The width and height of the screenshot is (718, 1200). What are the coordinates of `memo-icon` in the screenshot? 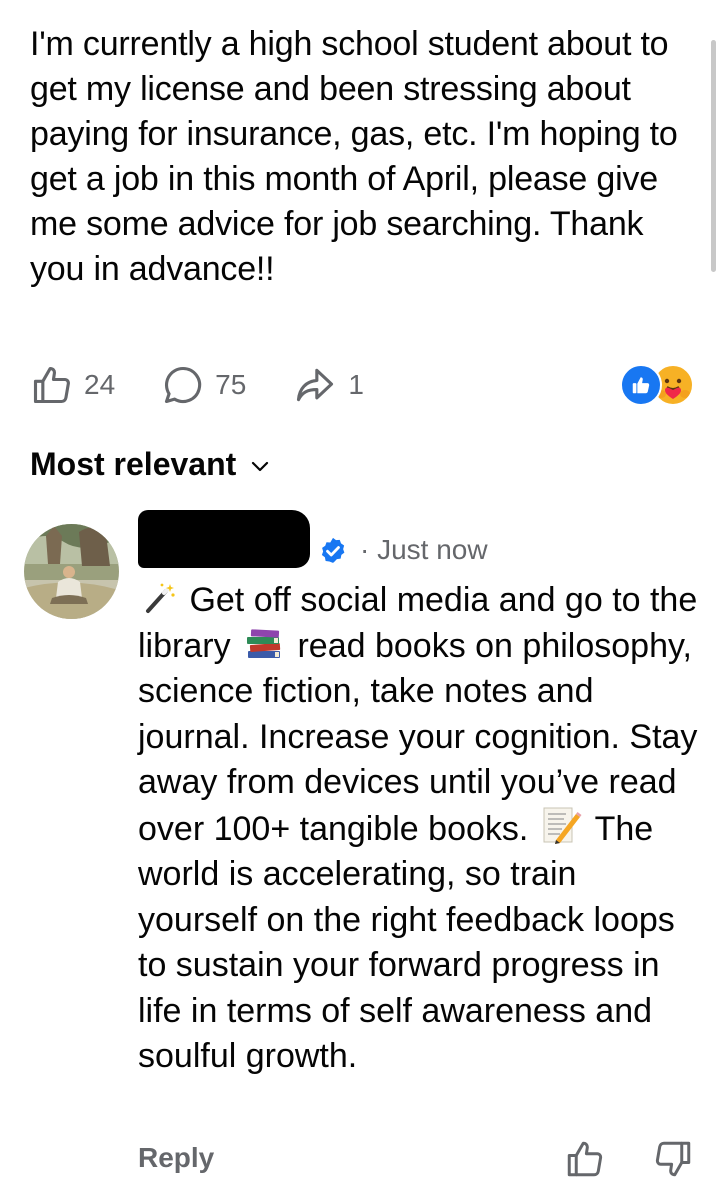 It's located at (562, 825).